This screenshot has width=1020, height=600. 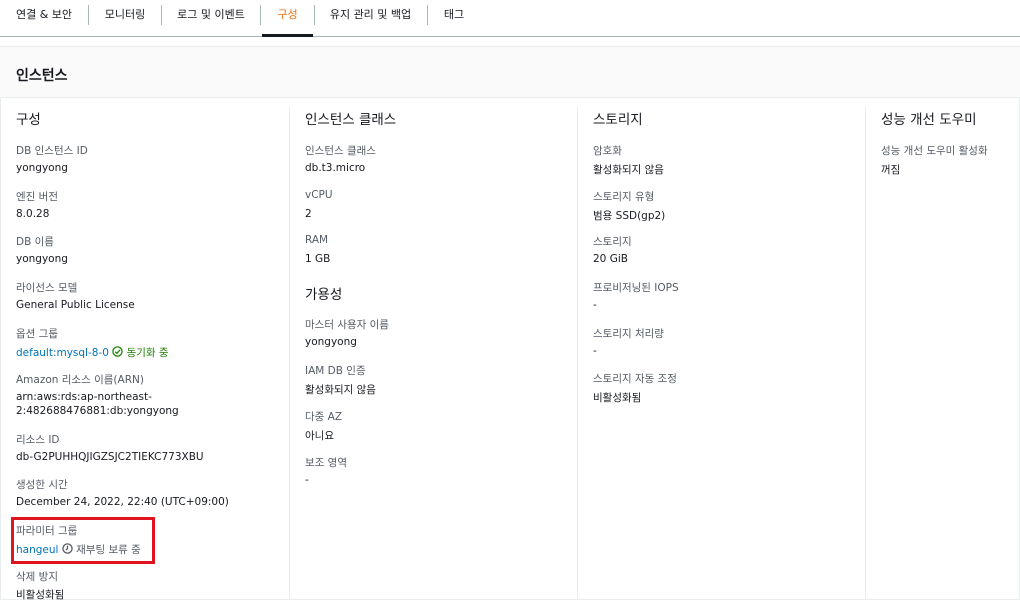 I want to click on storage-type-label: 스토리지 유형, so click(x=624, y=197).